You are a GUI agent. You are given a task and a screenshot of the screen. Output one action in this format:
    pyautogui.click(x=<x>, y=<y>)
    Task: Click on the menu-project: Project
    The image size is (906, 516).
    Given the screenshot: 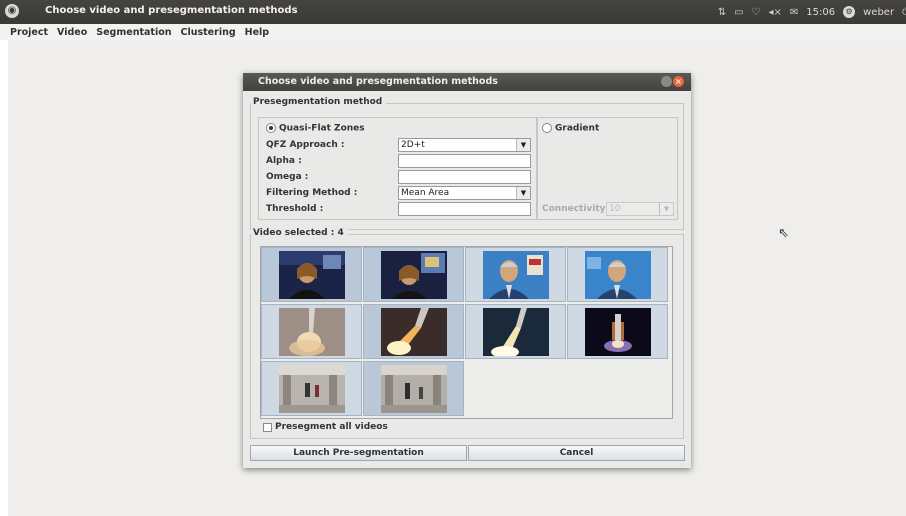 What is the action you would take?
    pyautogui.click(x=29, y=32)
    